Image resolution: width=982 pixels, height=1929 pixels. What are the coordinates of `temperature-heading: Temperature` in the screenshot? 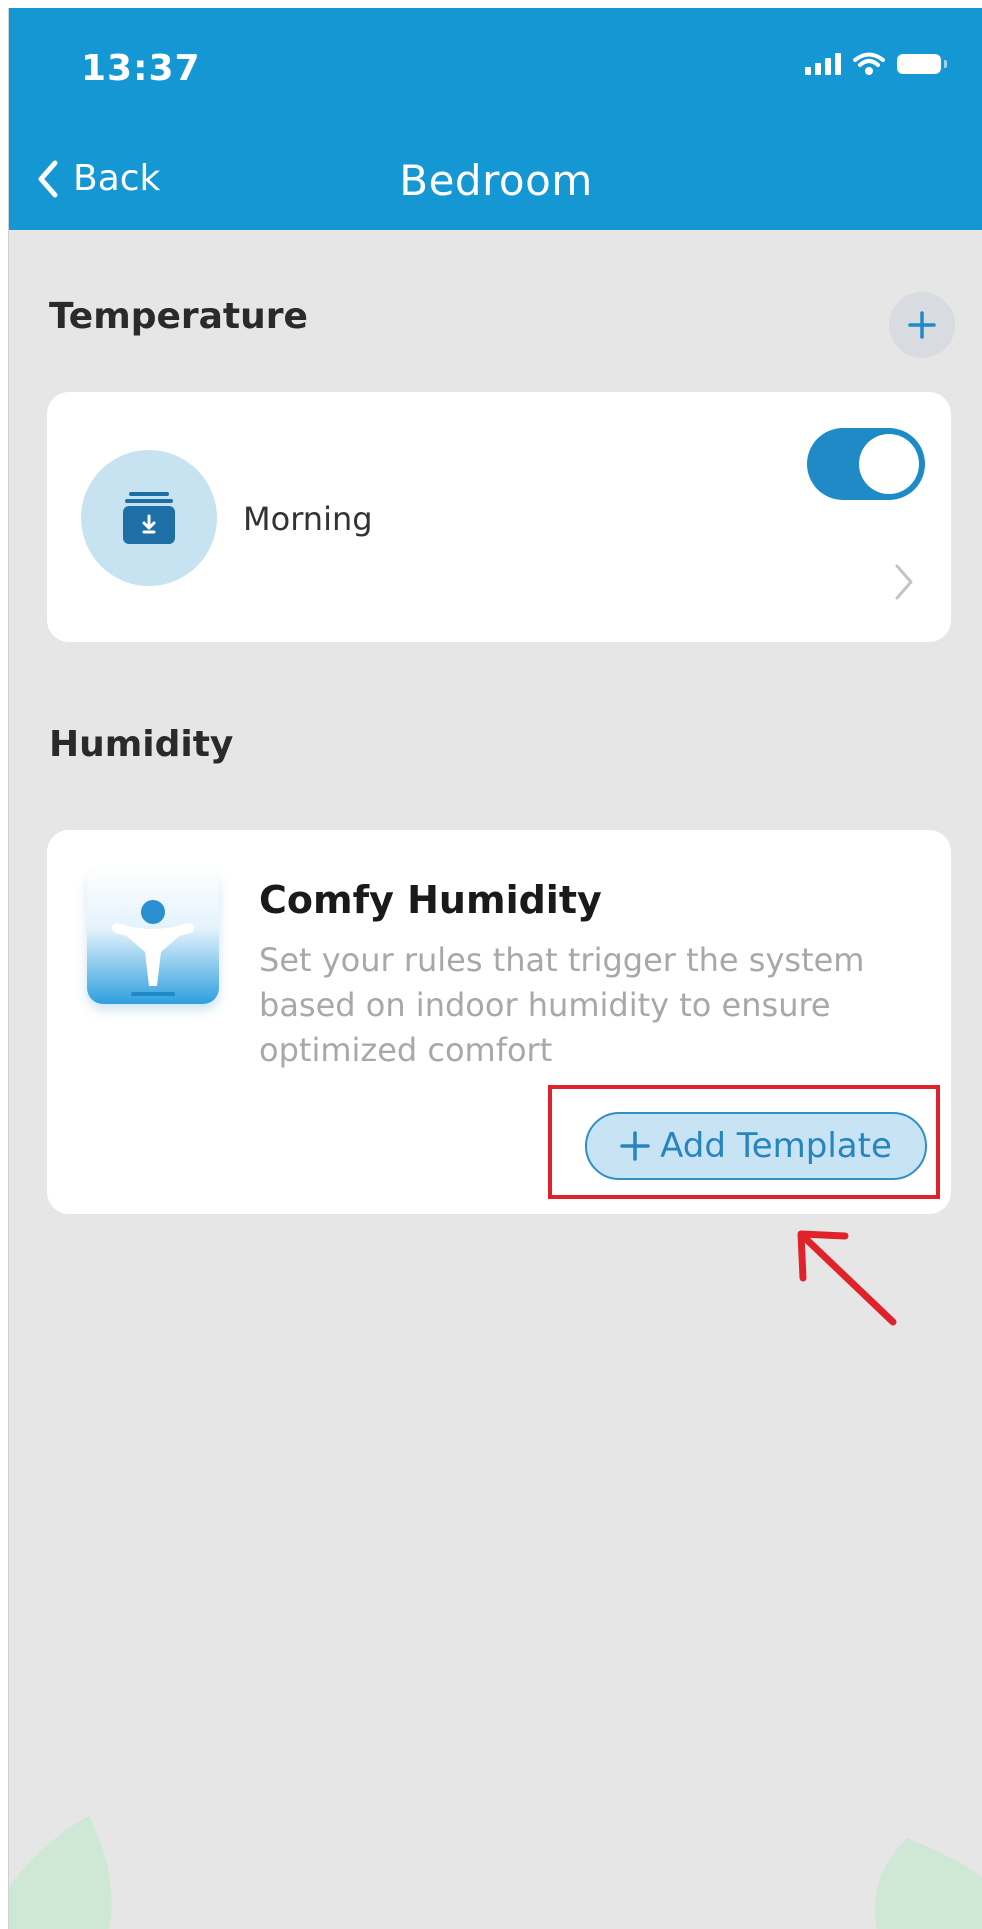 It's located at (178, 316).